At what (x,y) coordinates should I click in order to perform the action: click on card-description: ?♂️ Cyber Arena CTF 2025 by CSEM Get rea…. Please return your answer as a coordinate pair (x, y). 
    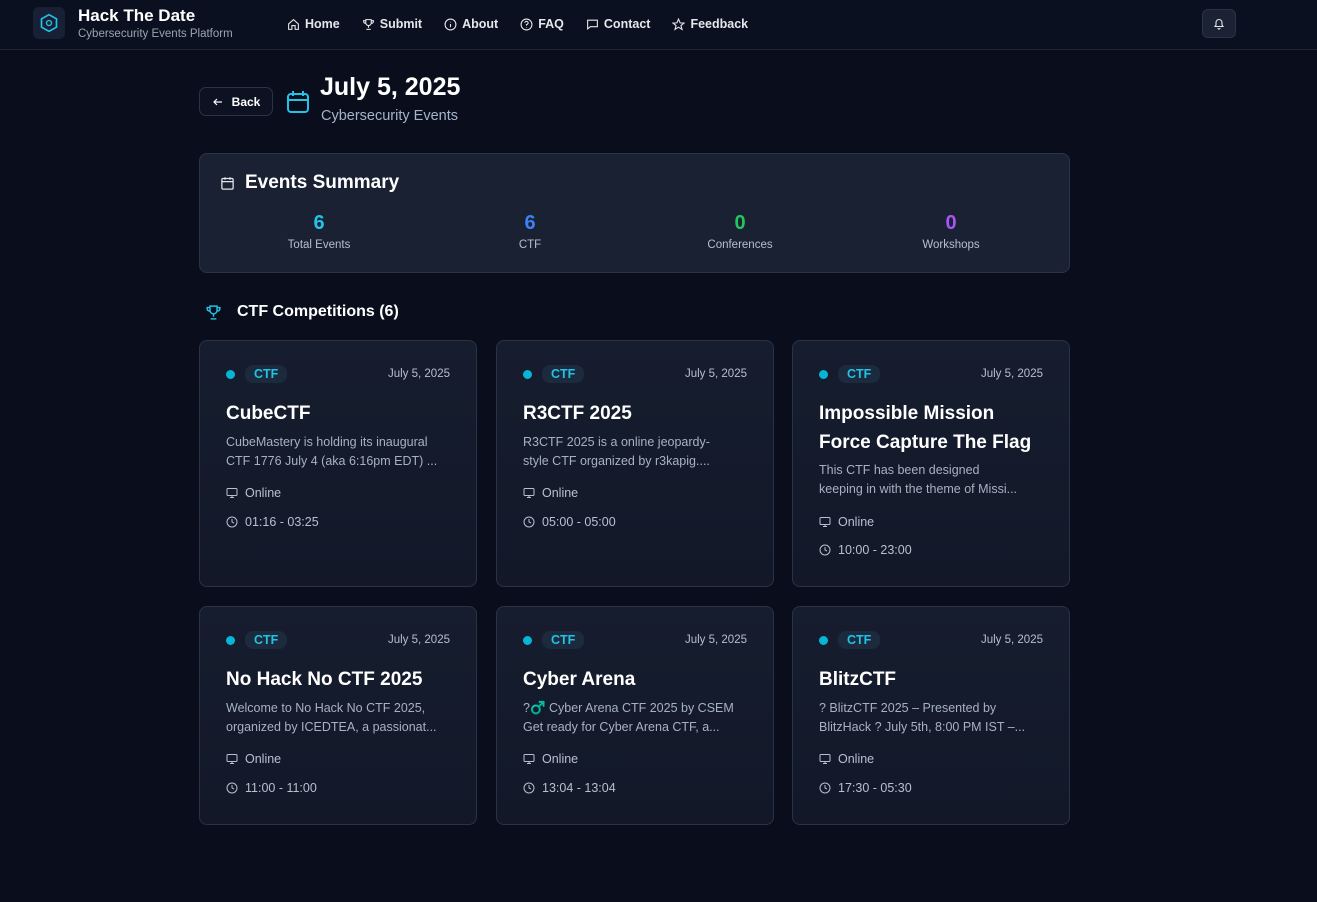
    Looking at the image, I should click on (639, 718).